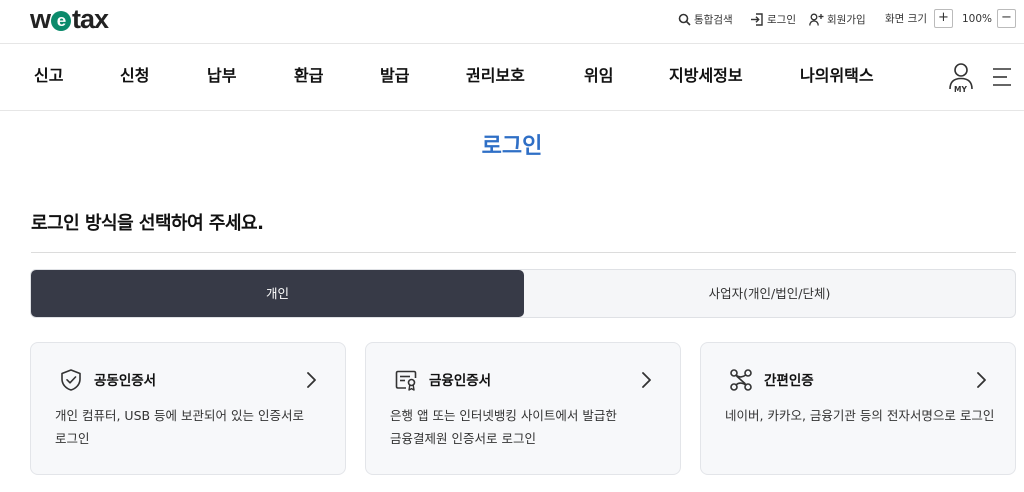  I want to click on network-icon, so click(741, 380).